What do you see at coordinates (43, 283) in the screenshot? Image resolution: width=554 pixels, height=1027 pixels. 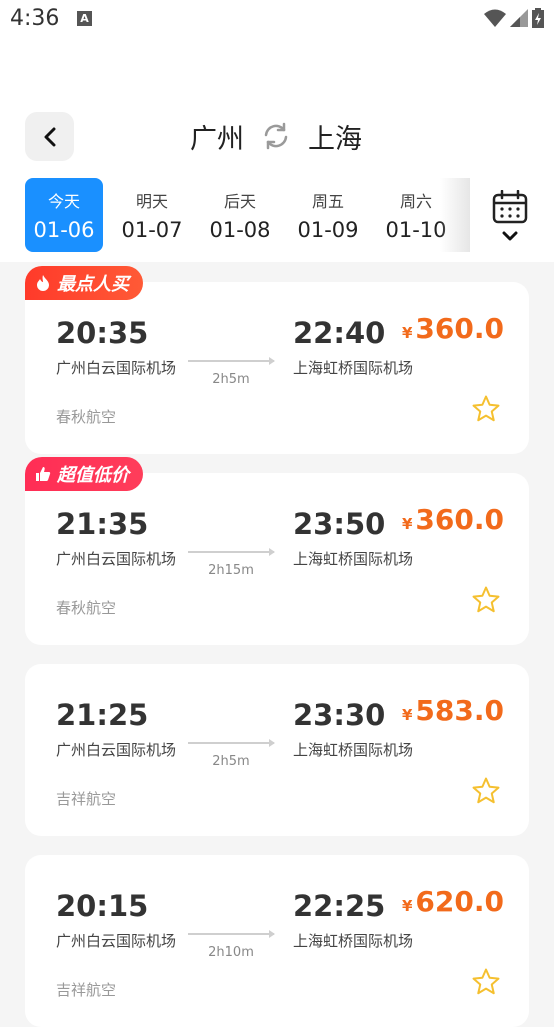 I see `fire-icon` at bounding box center [43, 283].